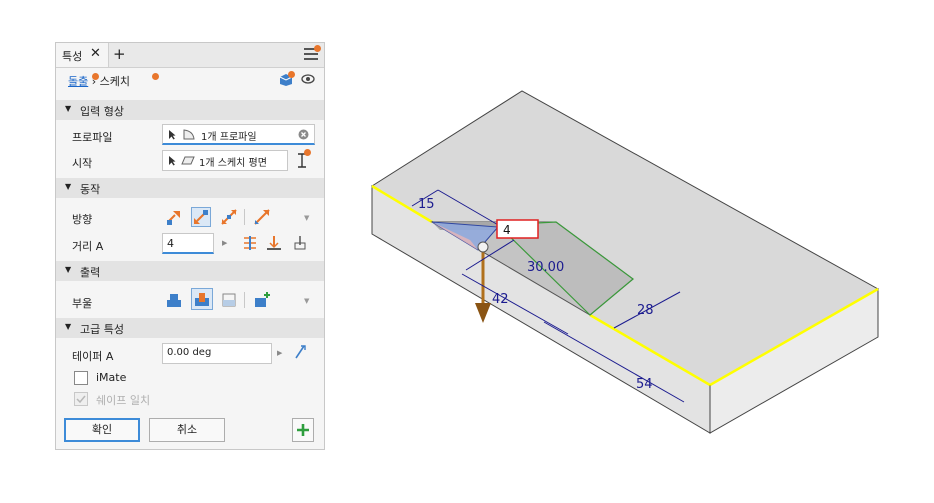 Image resolution: width=934 pixels, height=503 pixels. What do you see at coordinates (189, 134) in the screenshot?
I see `profile-icon` at bounding box center [189, 134].